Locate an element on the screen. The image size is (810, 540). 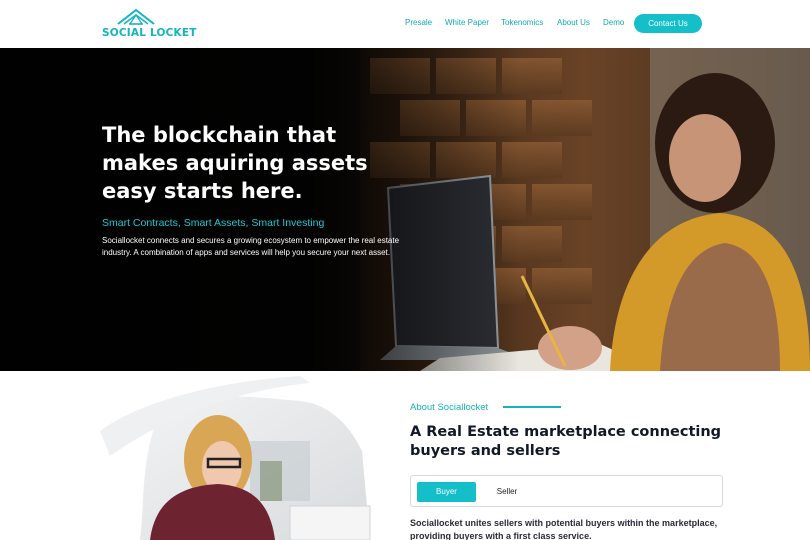
tab-seller: Seller is located at coordinates (507, 492).